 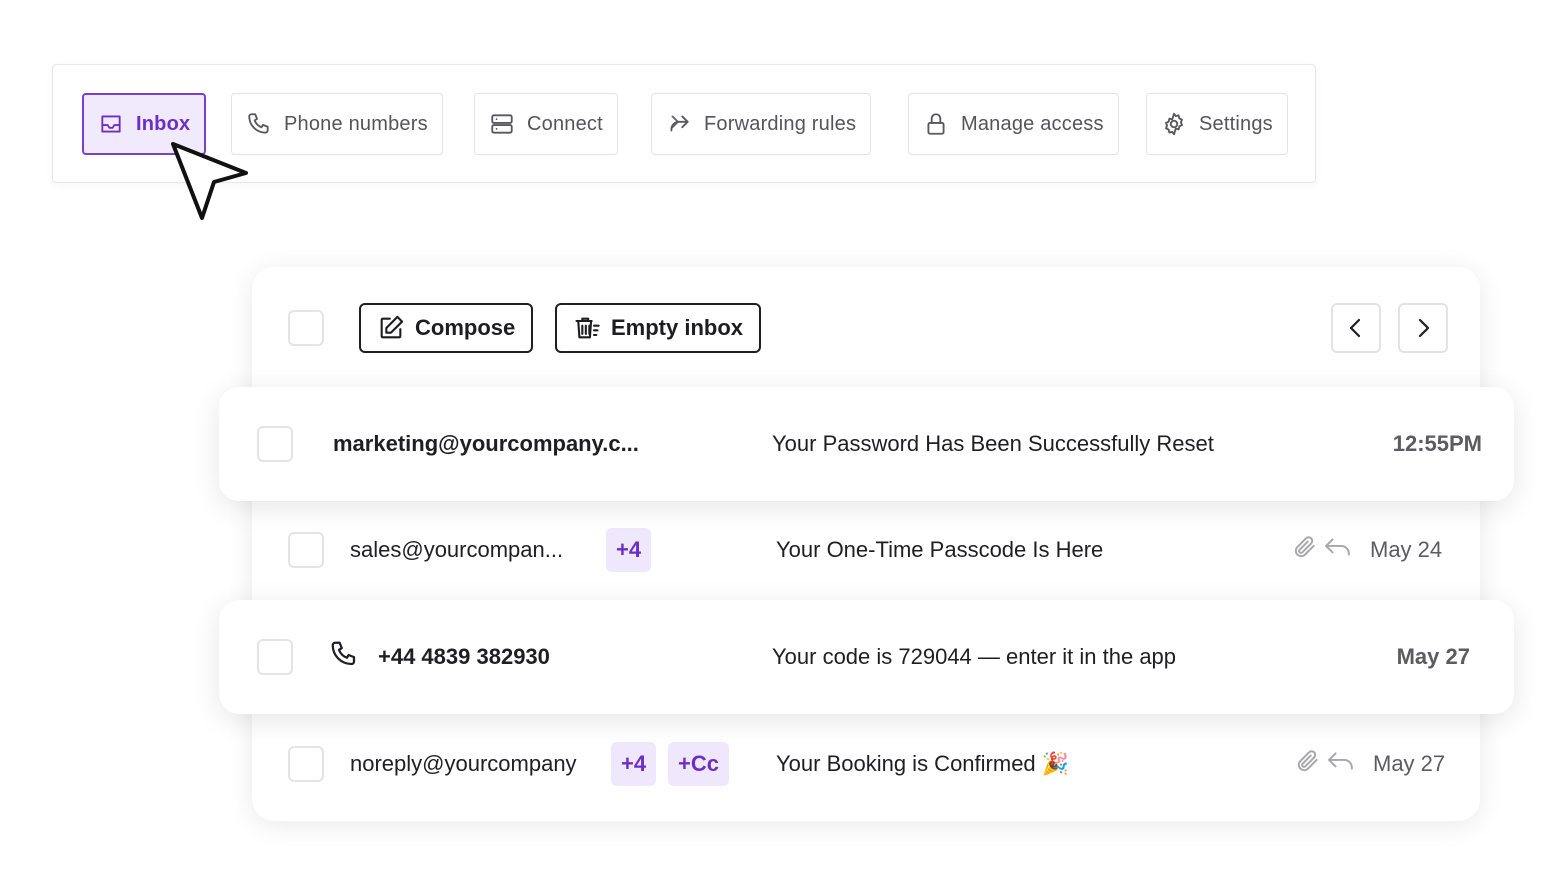 I want to click on next-page-button, so click(x=1423, y=328).